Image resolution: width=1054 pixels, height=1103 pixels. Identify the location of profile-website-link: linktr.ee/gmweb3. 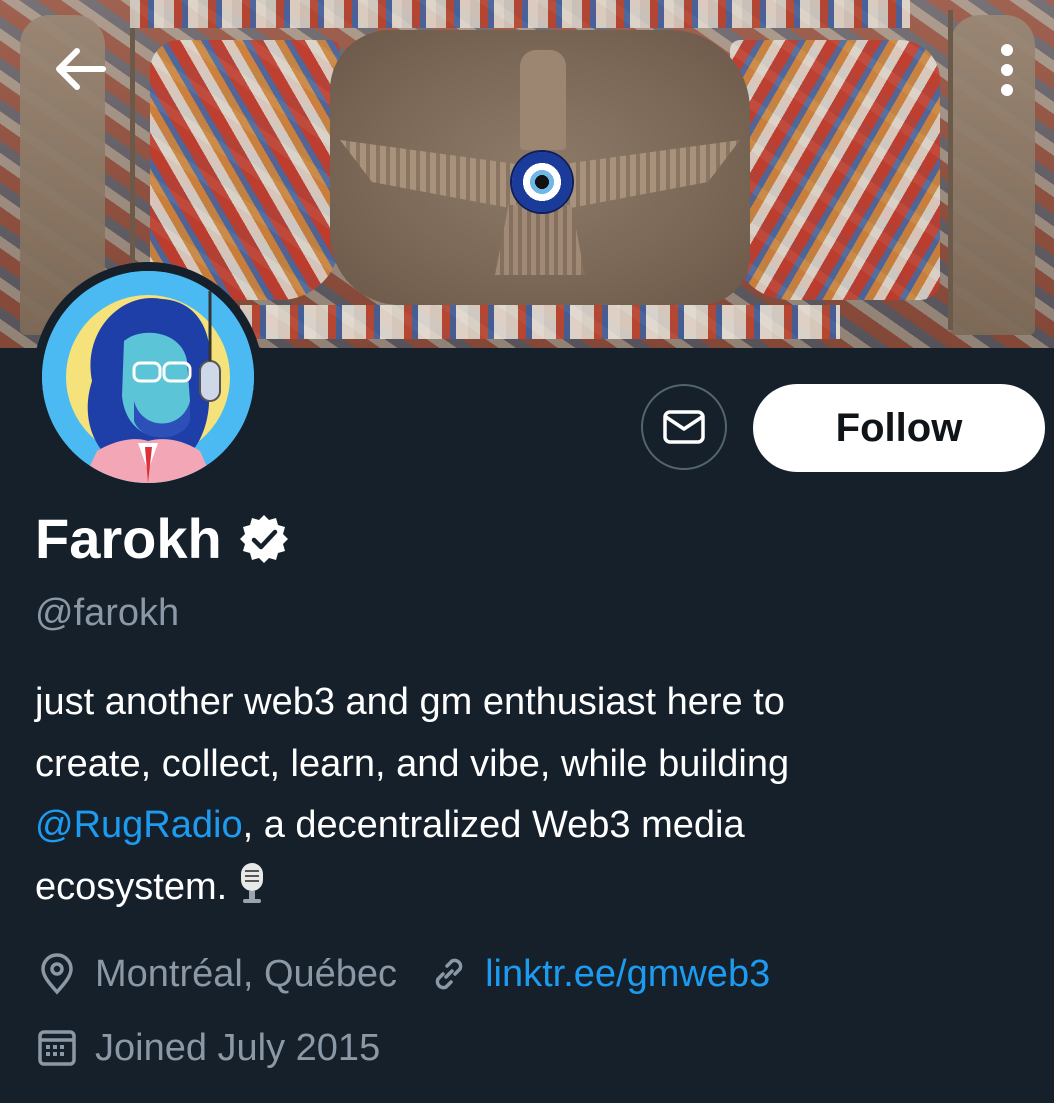
(627, 974).